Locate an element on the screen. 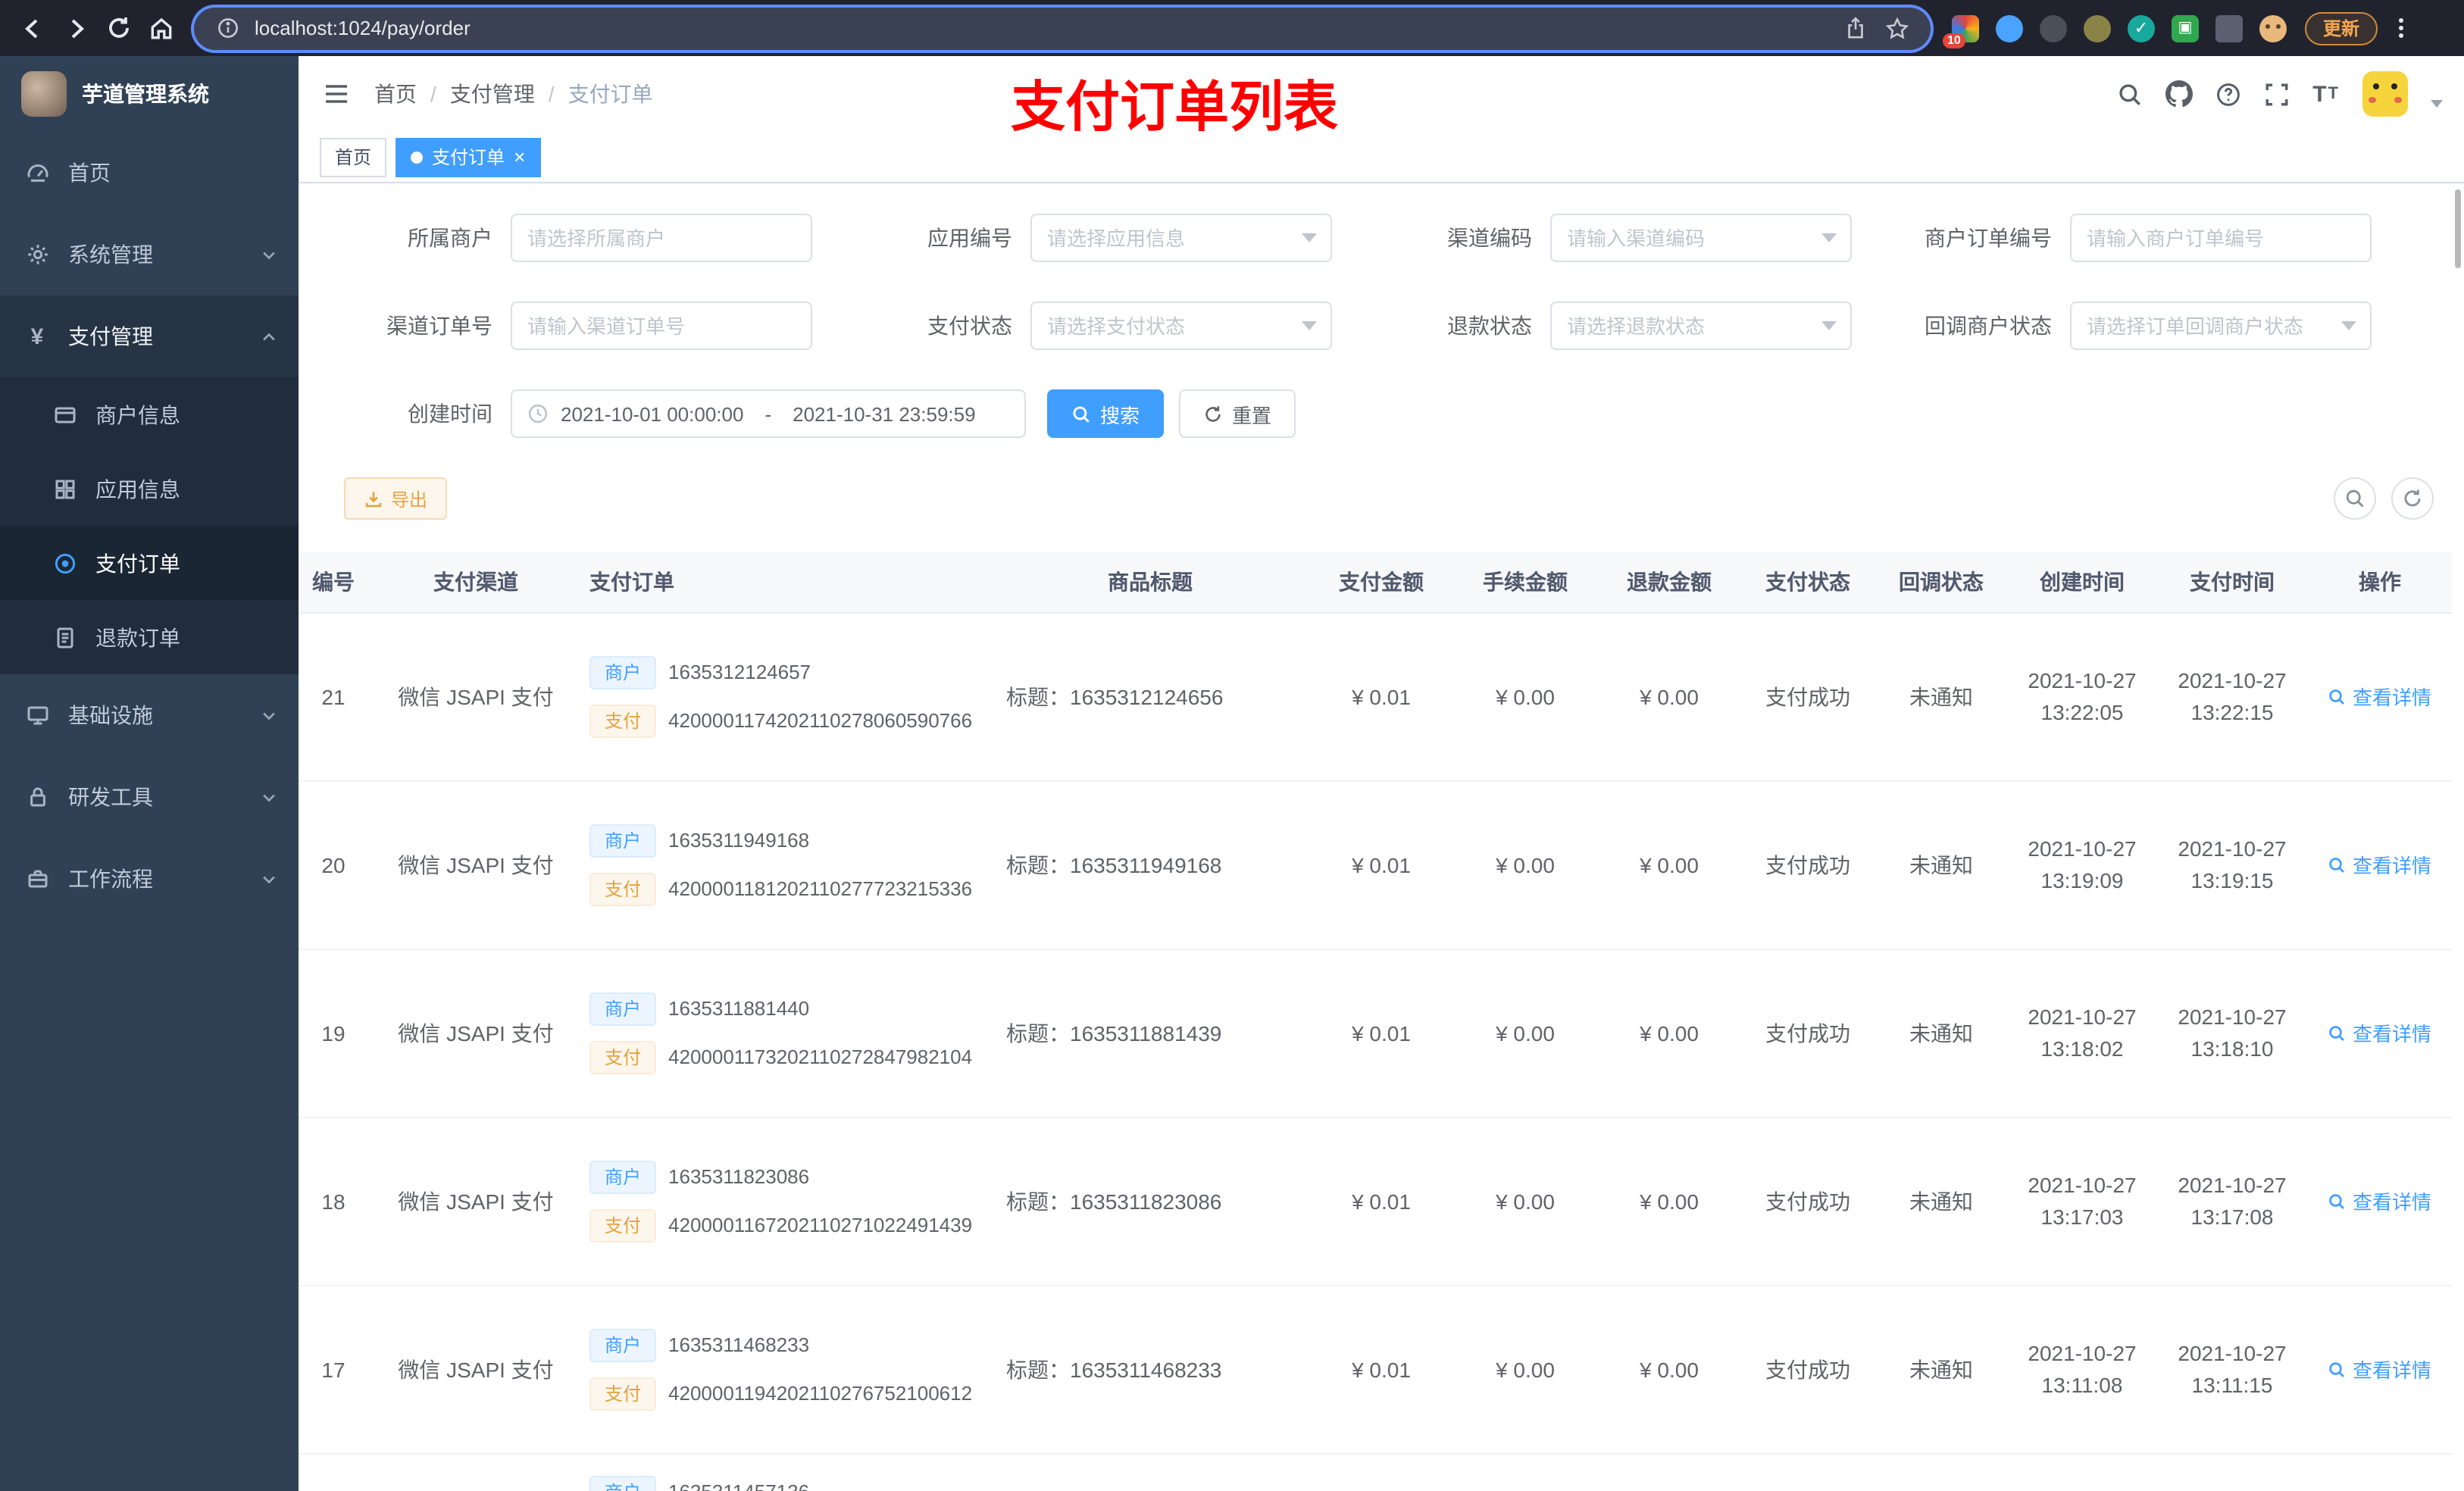 This screenshot has height=1491, width=2464. column-header-fee: 手续金额 is located at coordinates (1525, 582).